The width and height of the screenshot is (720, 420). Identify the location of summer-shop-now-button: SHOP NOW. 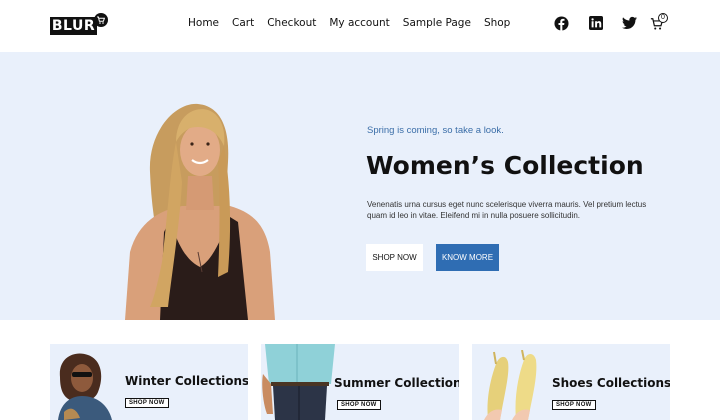
(359, 405).